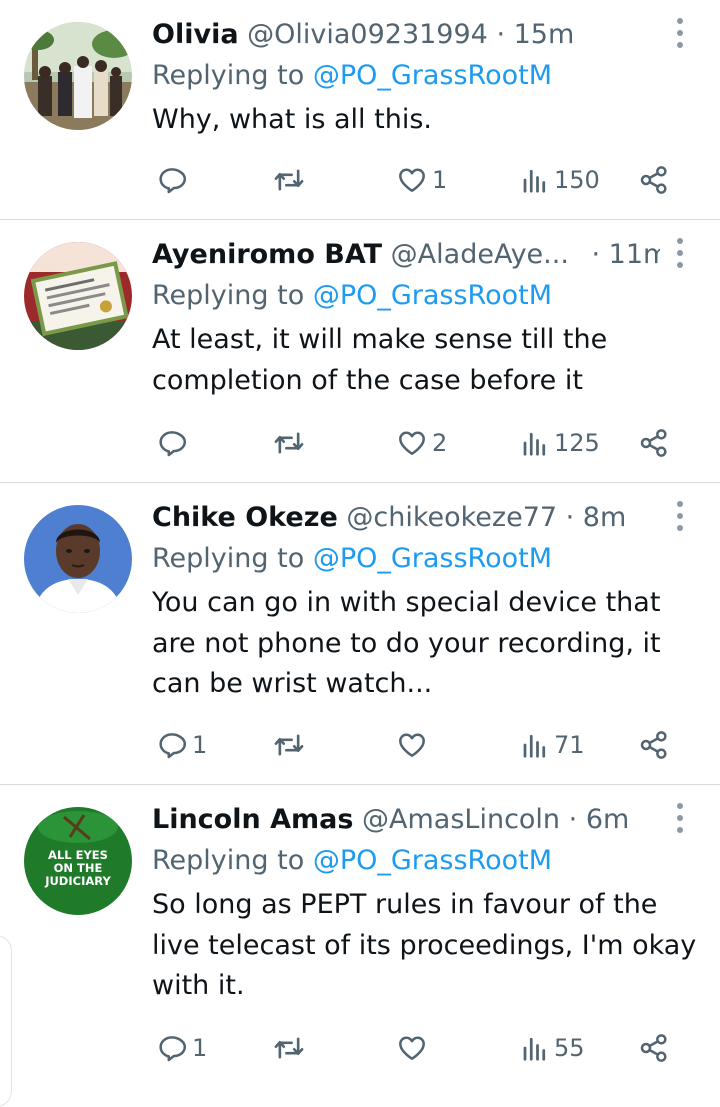  I want to click on tweet-header: Chike Okeze @chikeokeze77 · 8m, so click(406, 518).